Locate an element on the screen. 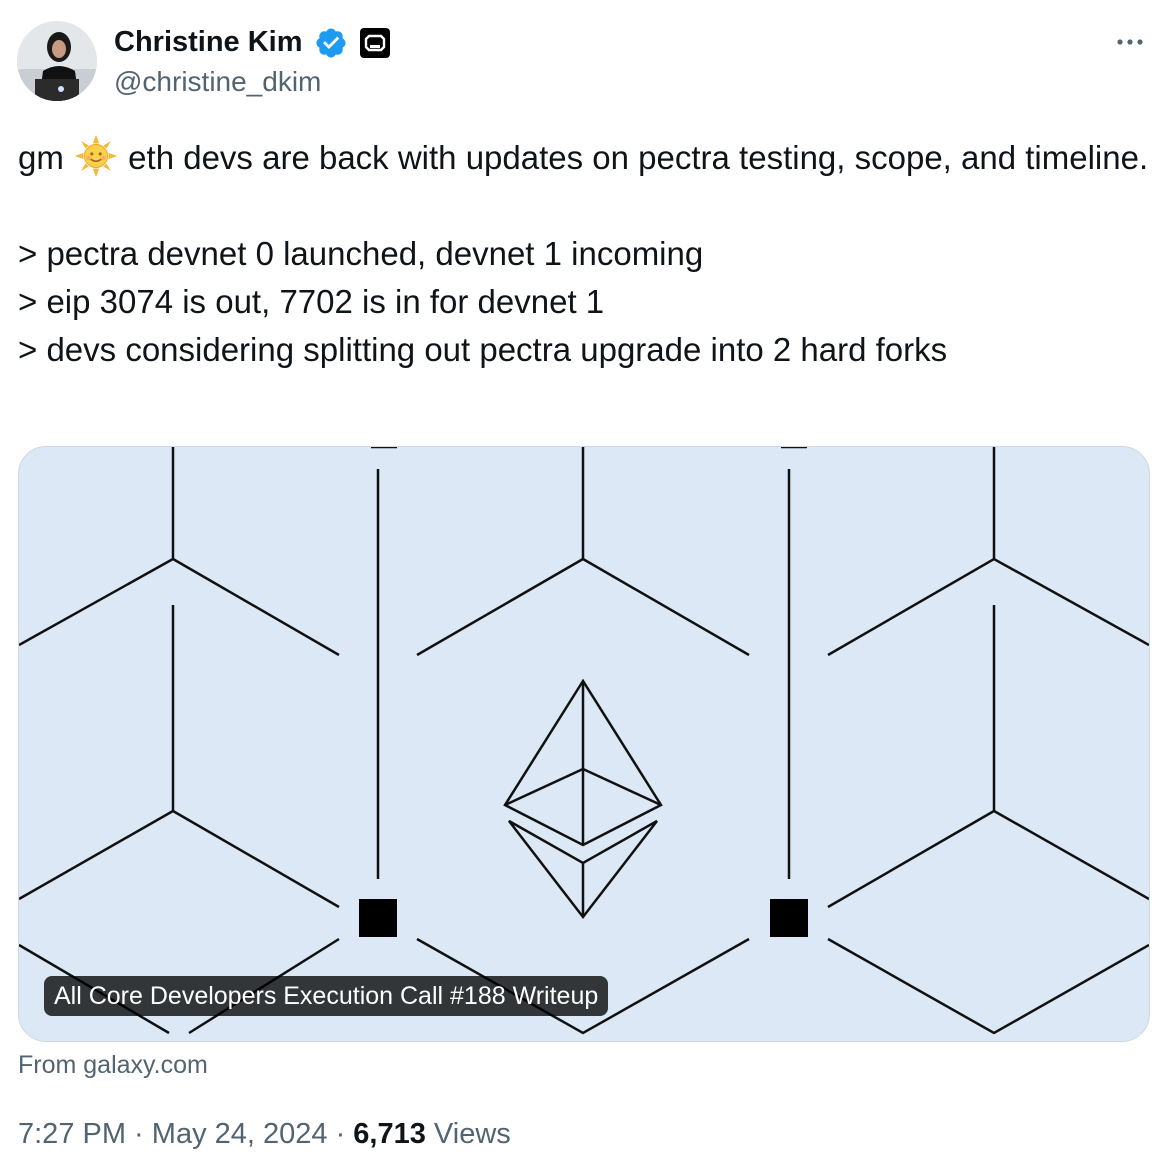  tweet-meta: 7:27 PM · May 24, 2024 · 6,713 Views is located at coordinates (264, 1134).